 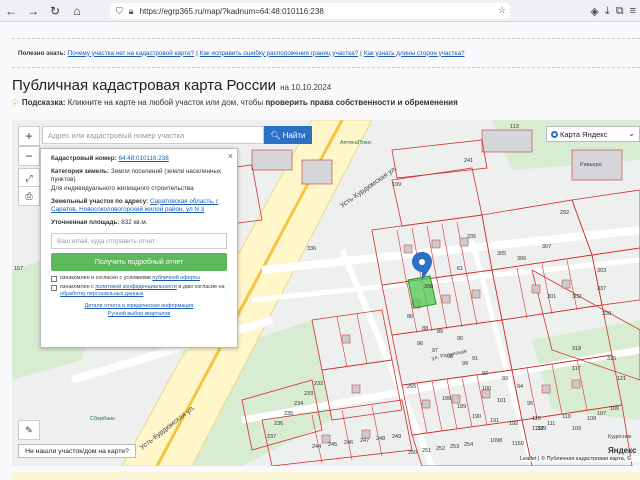 I want to click on svg-text: 191, so click(x=494, y=421).